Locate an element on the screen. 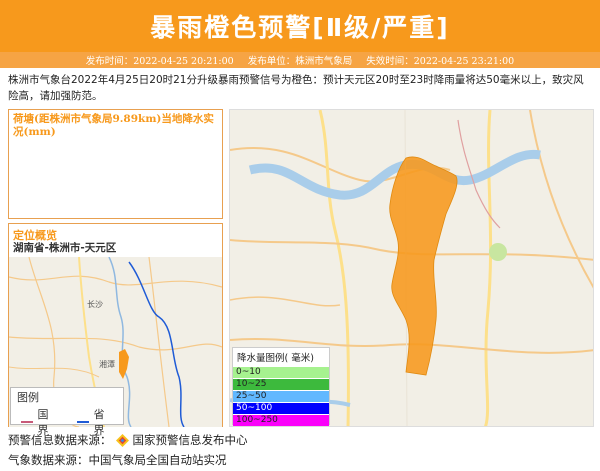  map-label-changsha: 长沙 is located at coordinates (95, 304).